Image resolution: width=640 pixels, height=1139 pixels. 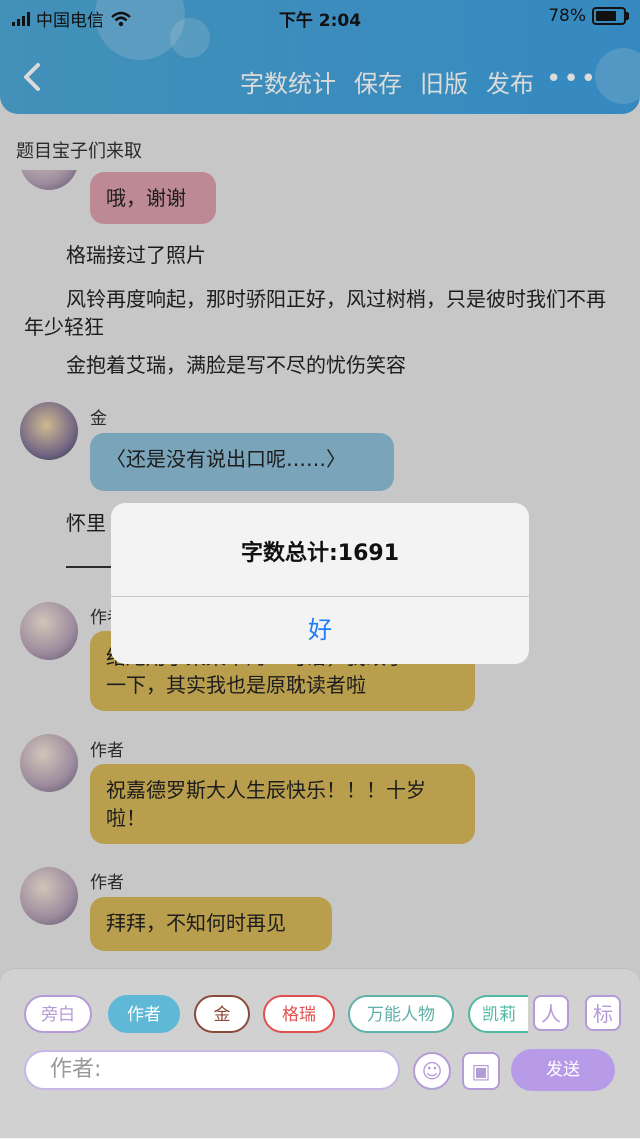 What do you see at coordinates (498, 1014) in the screenshot?
I see `role-chip: 凯莉` at bounding box center [498, 1014].